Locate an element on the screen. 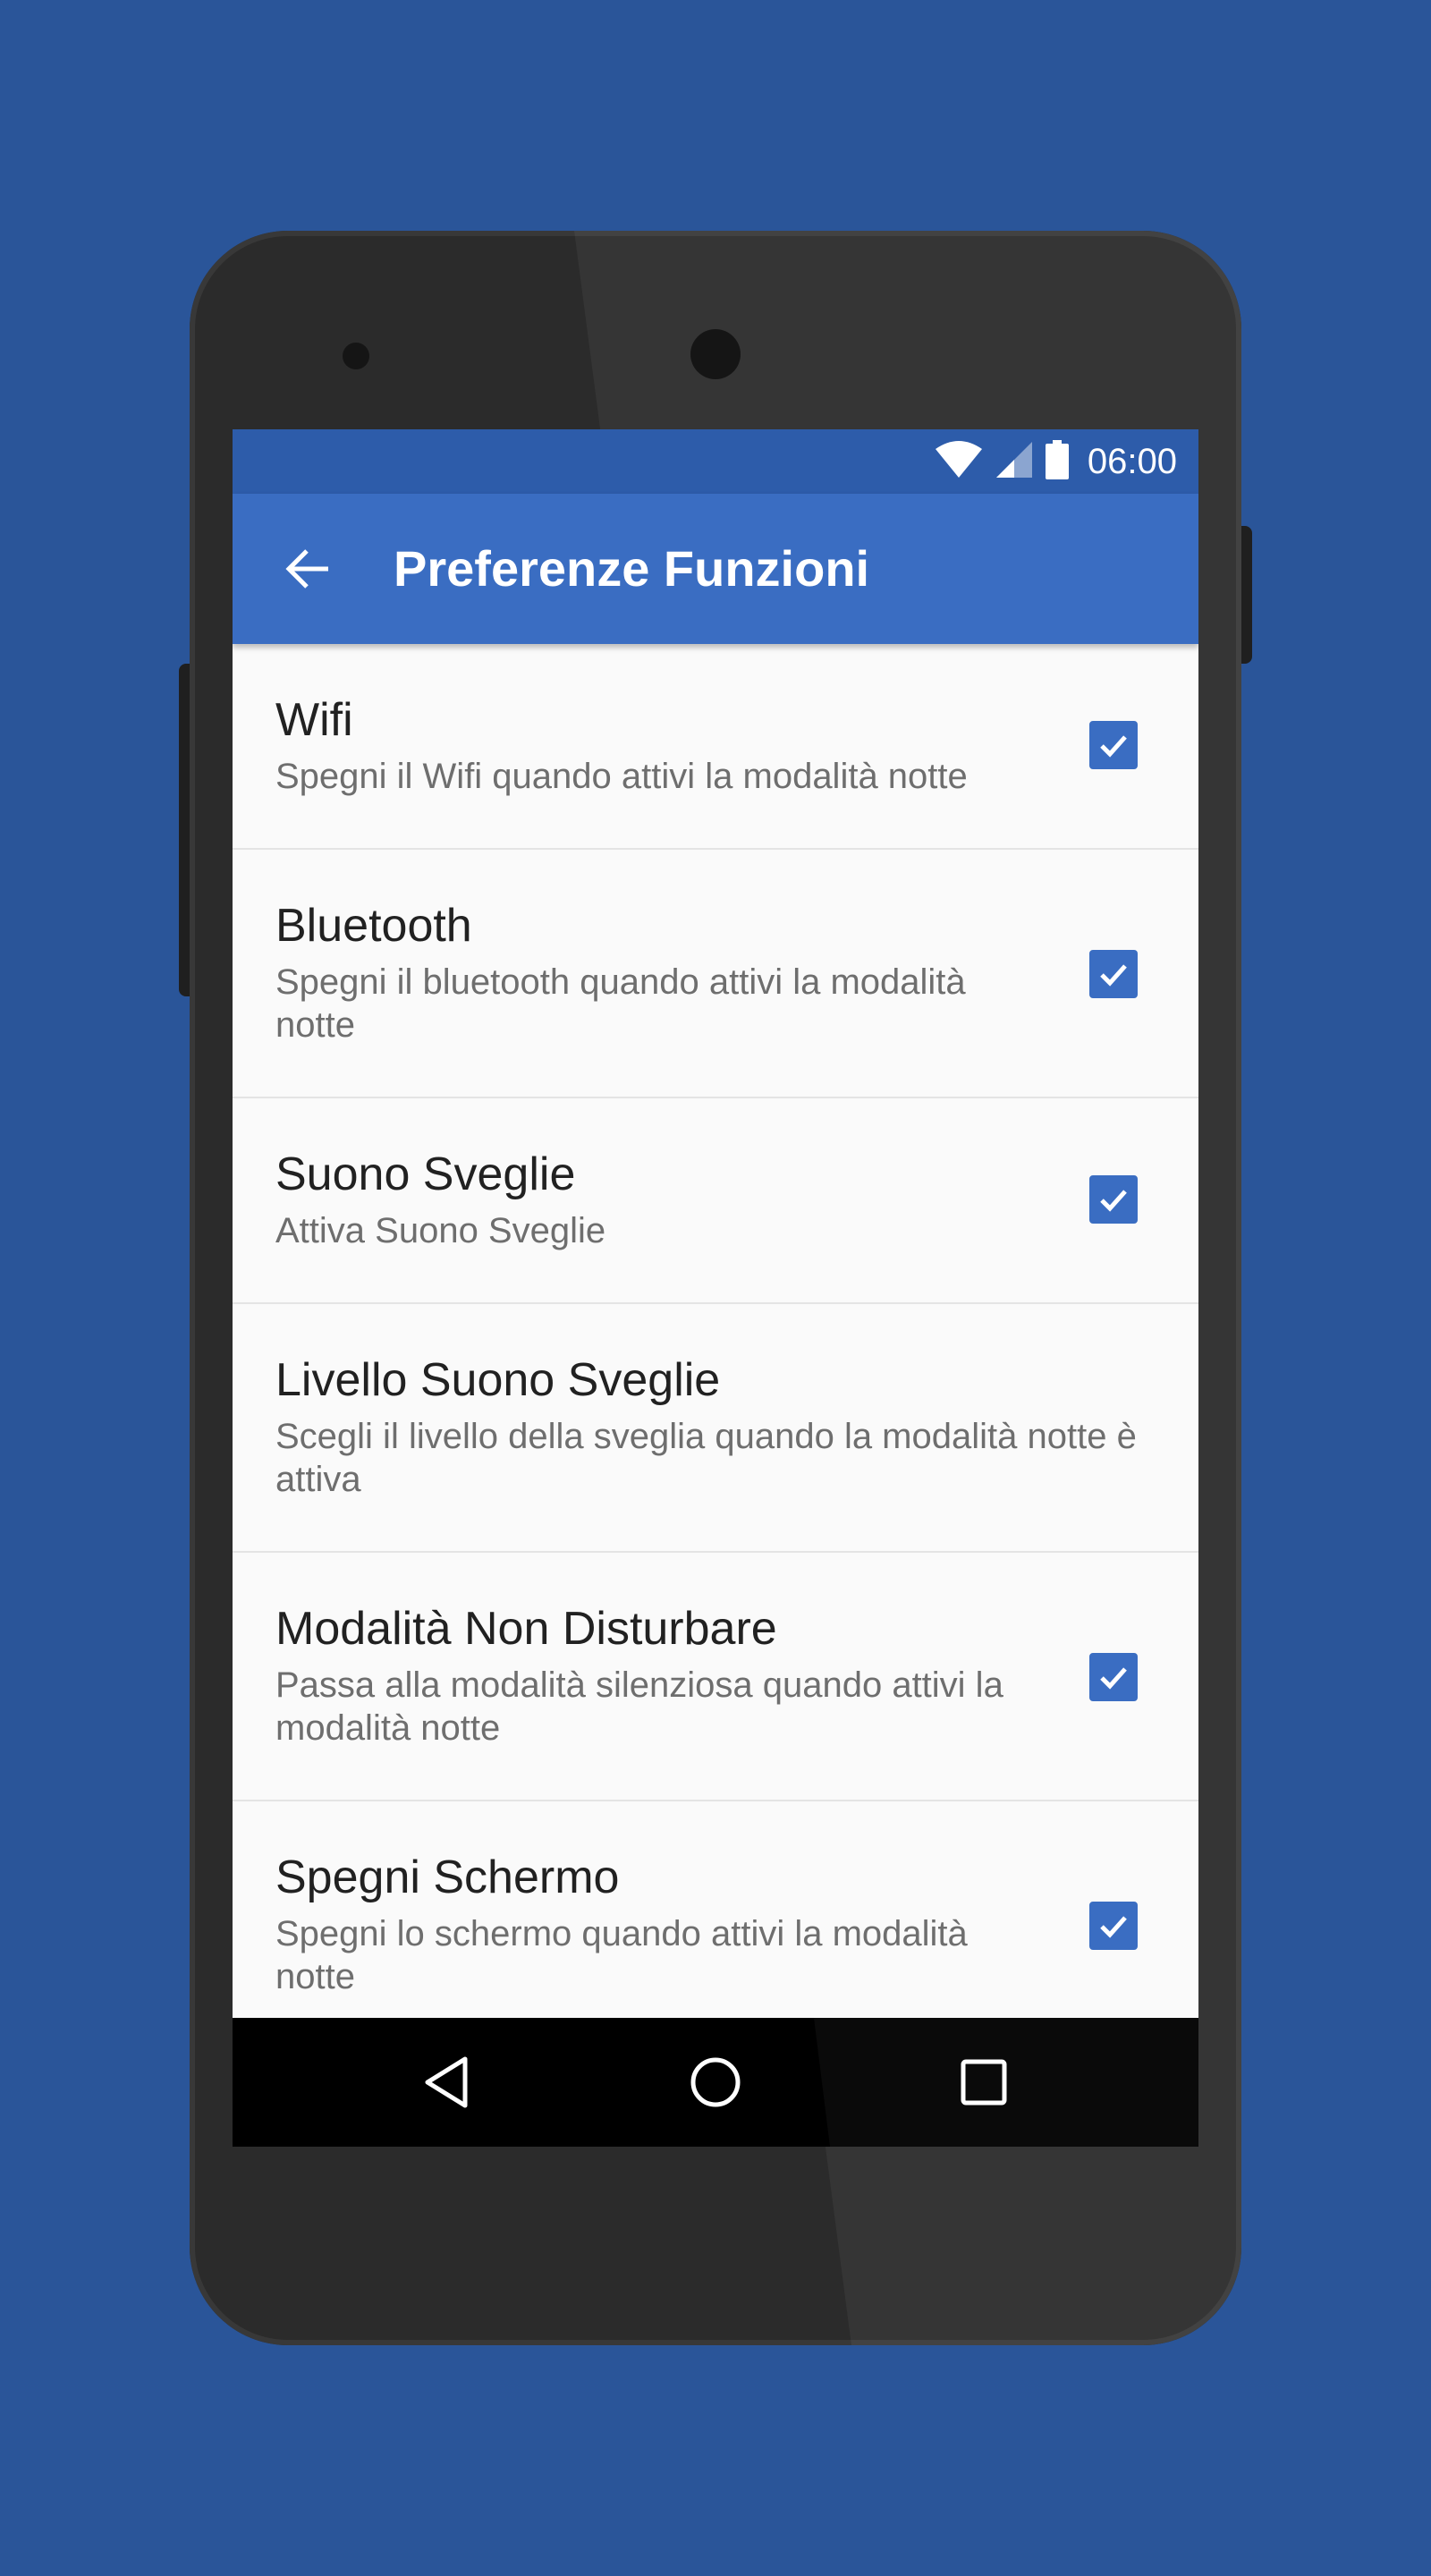 The width and height of the screenshot is (1431, 2576). preference-item-suono-sveglie: Suono Sveglie Attiva Suono Sveglie is located at coordinates (716, 1201).